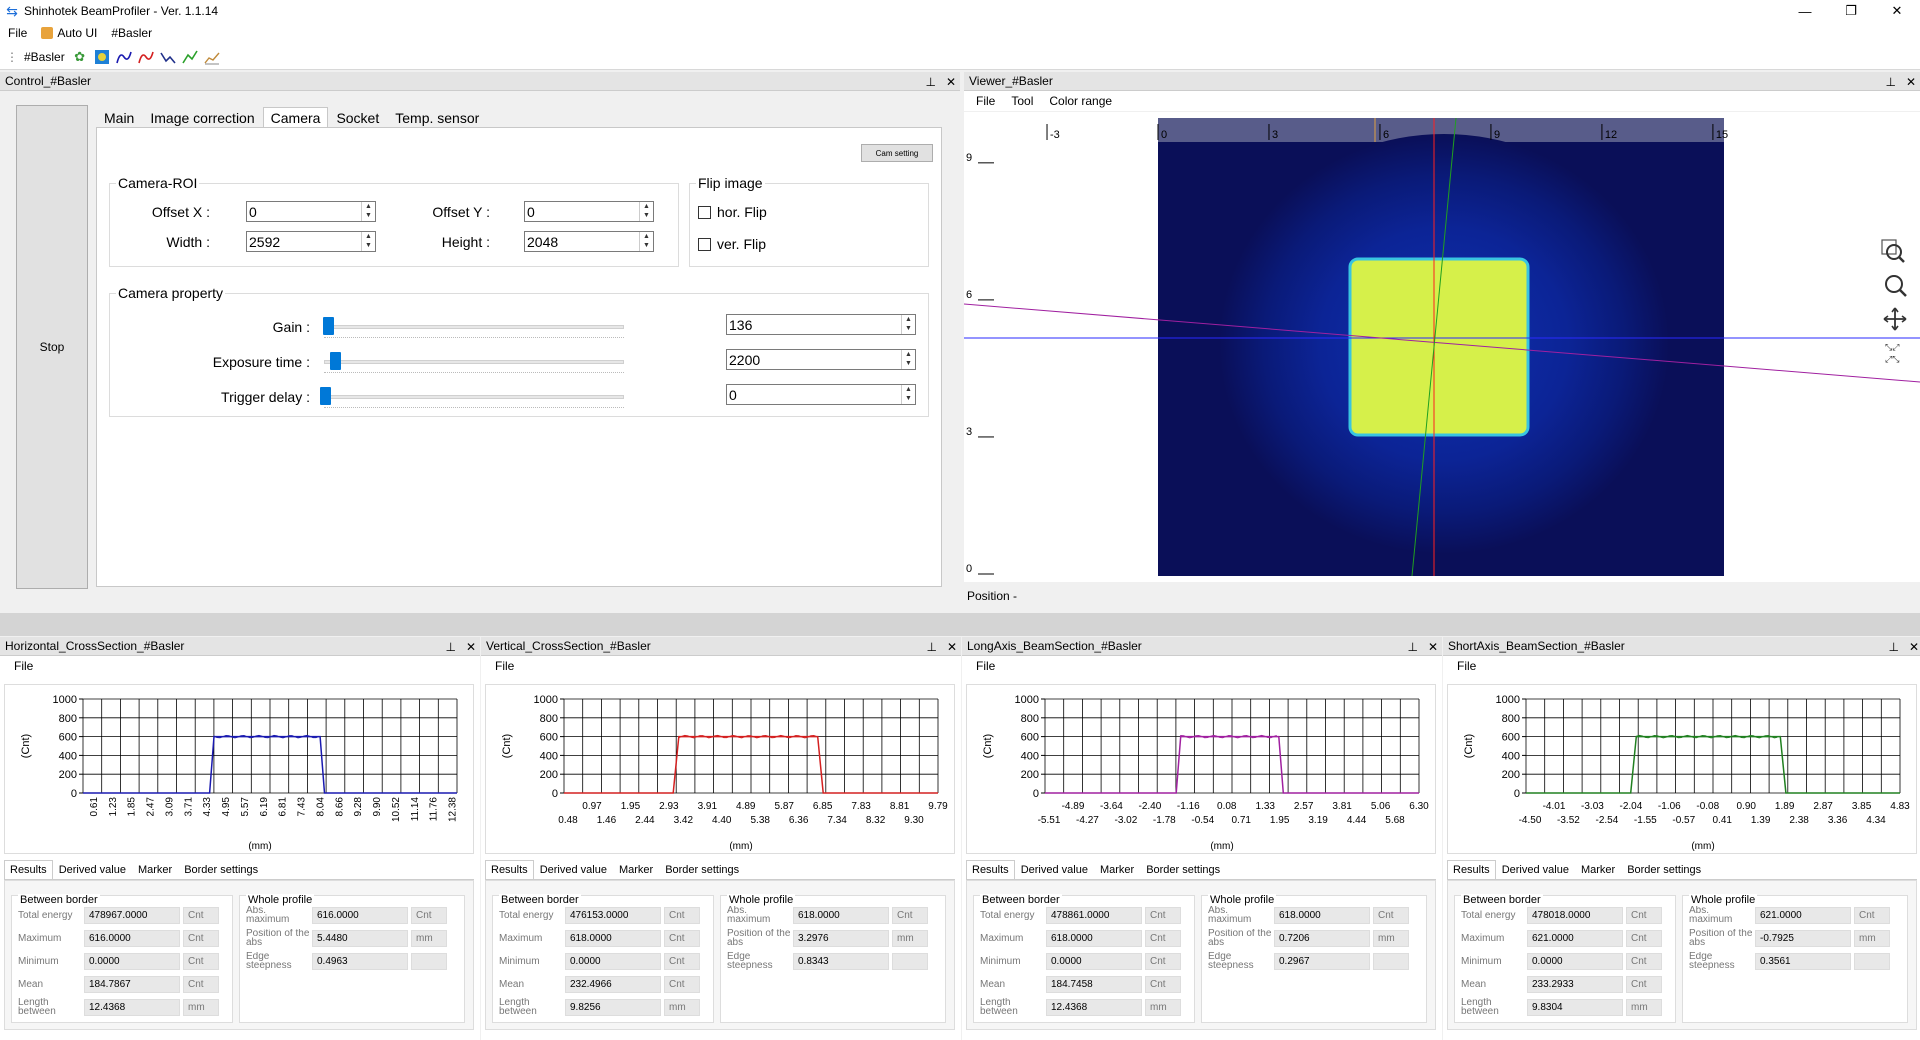 This screenshot has width=1920, height=1040. Describe the element at coordinates (212, 57) in the screenshot. I see `chart-icon` at that location.